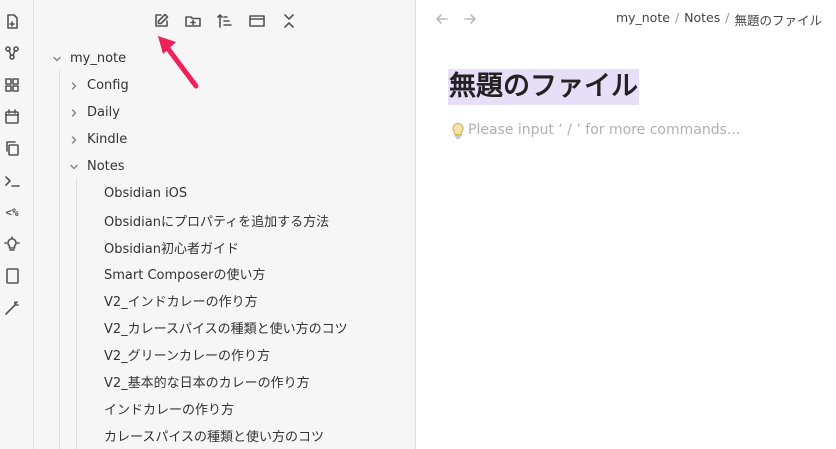  I want to click on note-label: カレースパイスの種類と使い方のコツ, so click(214, 437).